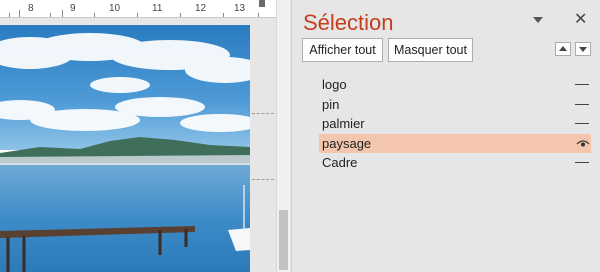  What do you see at coordinates (538, 20) in the screenshot?
I see `dropdown-arrow-icon` at bounding box center [538, 20].